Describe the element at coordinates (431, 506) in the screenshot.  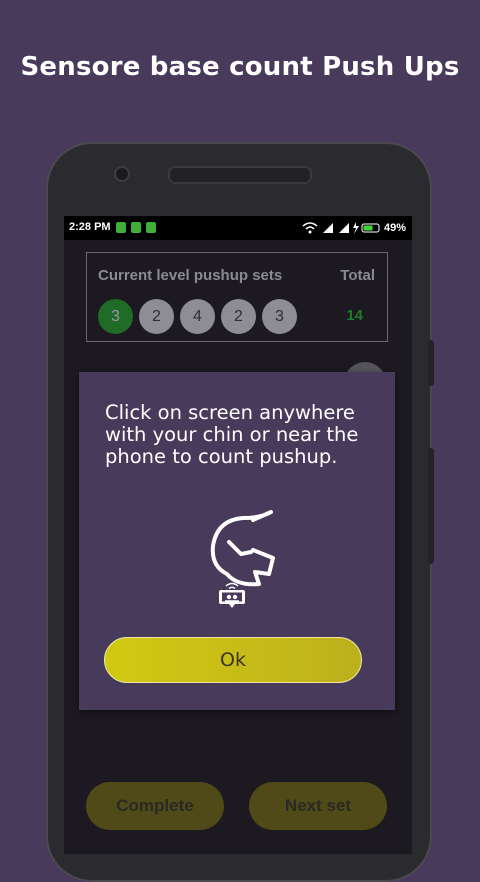
I see `volume-button` at that location.